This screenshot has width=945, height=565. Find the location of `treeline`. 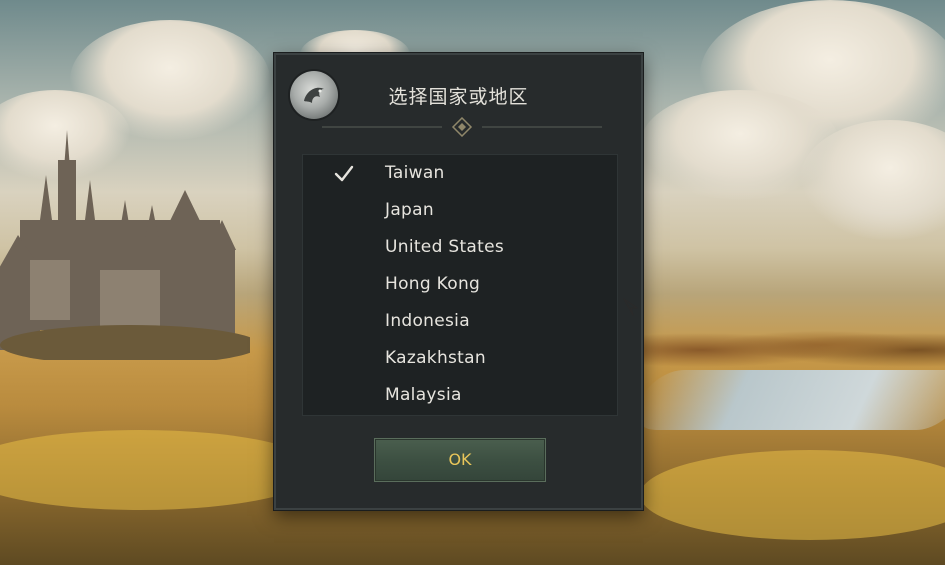

treeline is located at coordinates (792, 345).